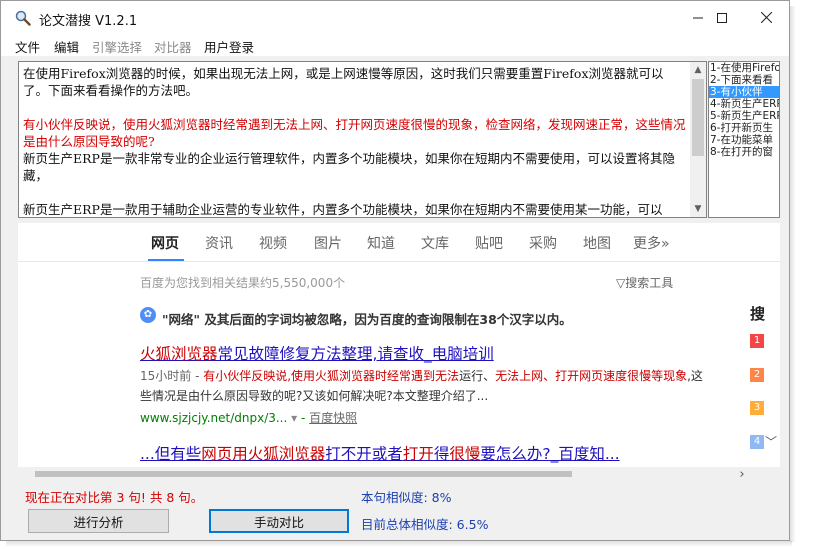  What do you see at coordinates (698, 209) in the screenshot?
I see `scroll-down-arrow-icon: ▼` at bounding box center [698, 209].